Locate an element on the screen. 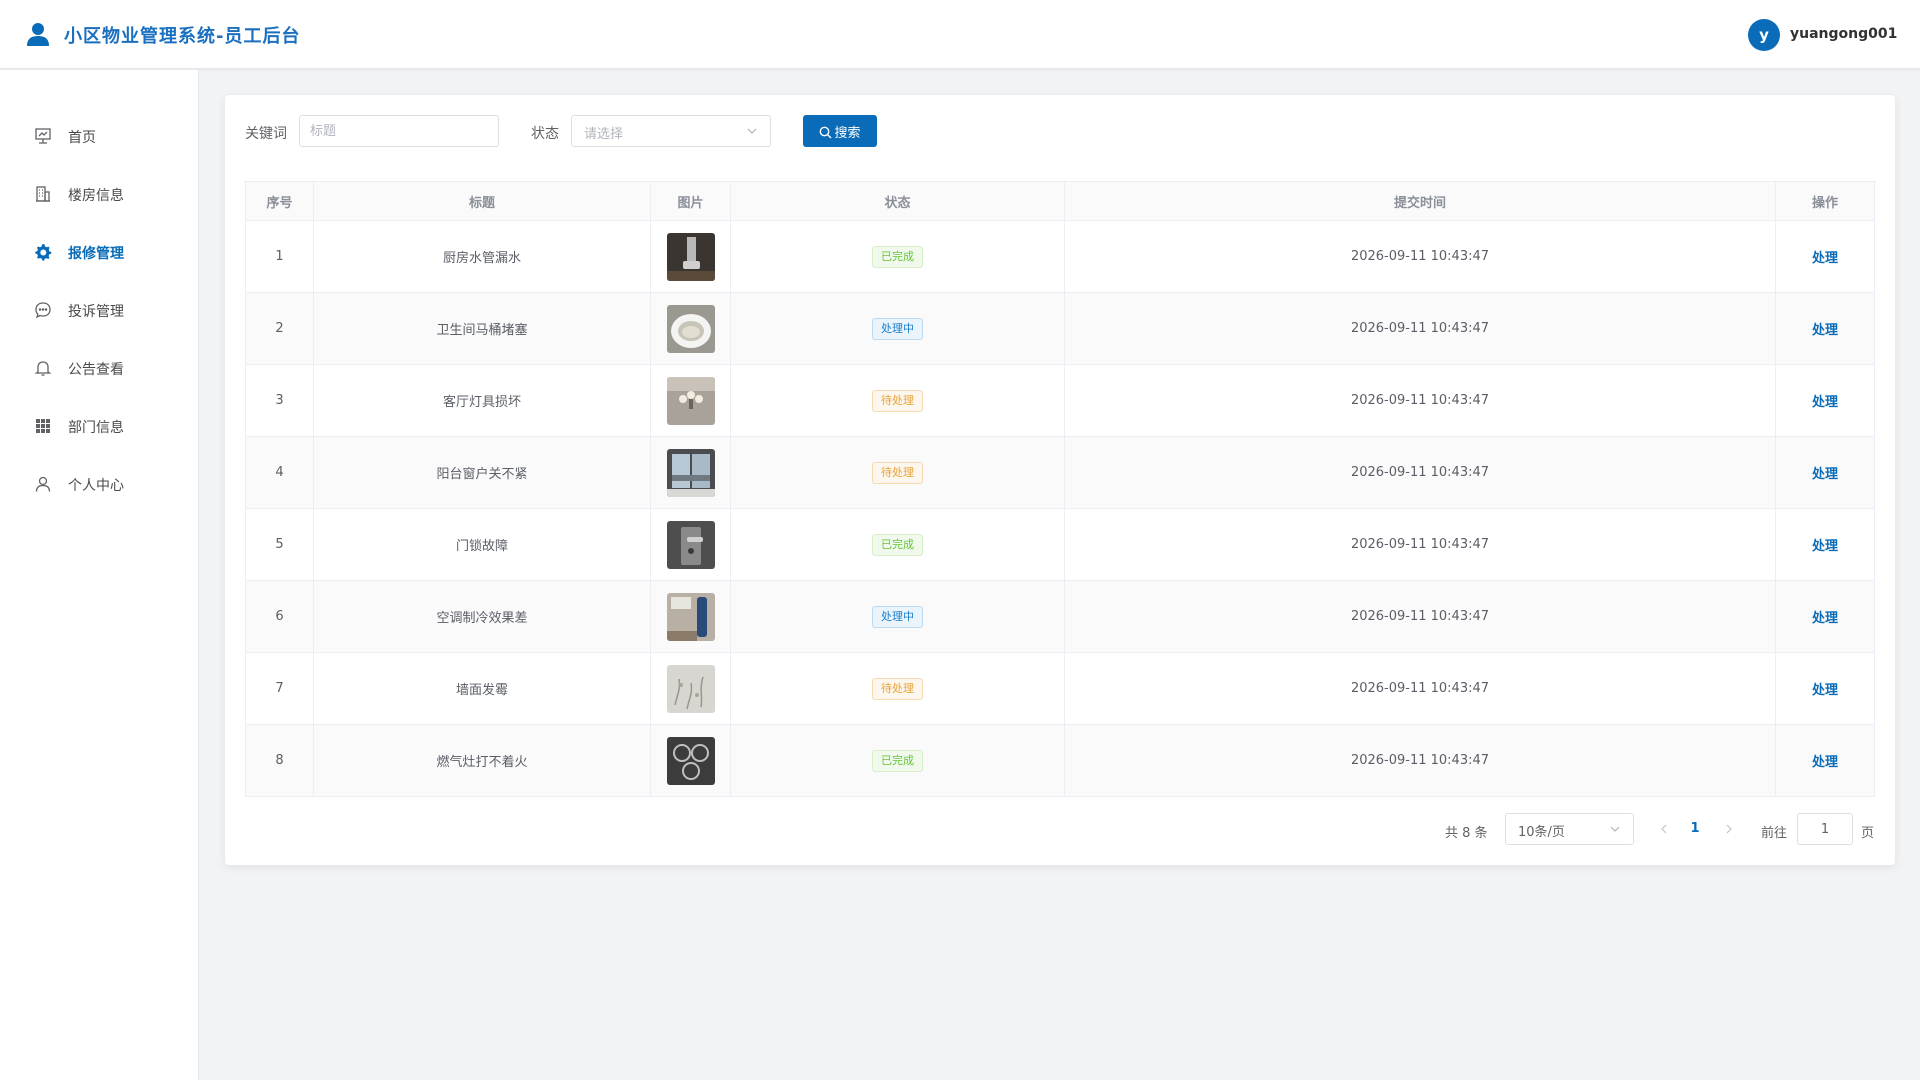 The image size is (1920, 1080). sidebar-item-repairs: 报修管理 is located at coordinates (99, 252).